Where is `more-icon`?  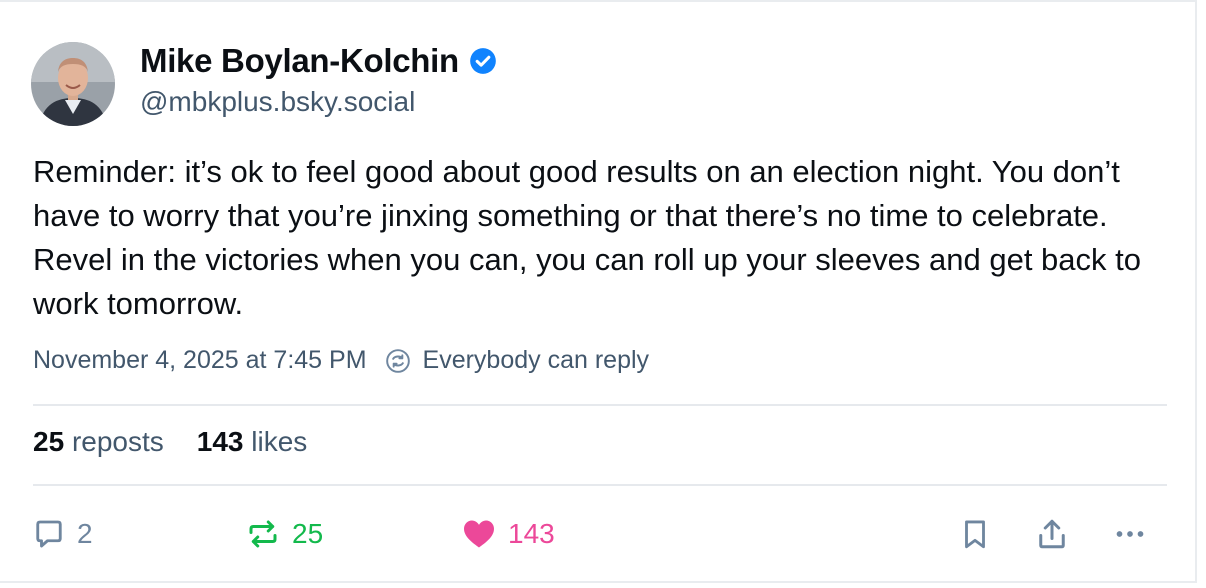 more-icon is located at coordinates (1130, 534).